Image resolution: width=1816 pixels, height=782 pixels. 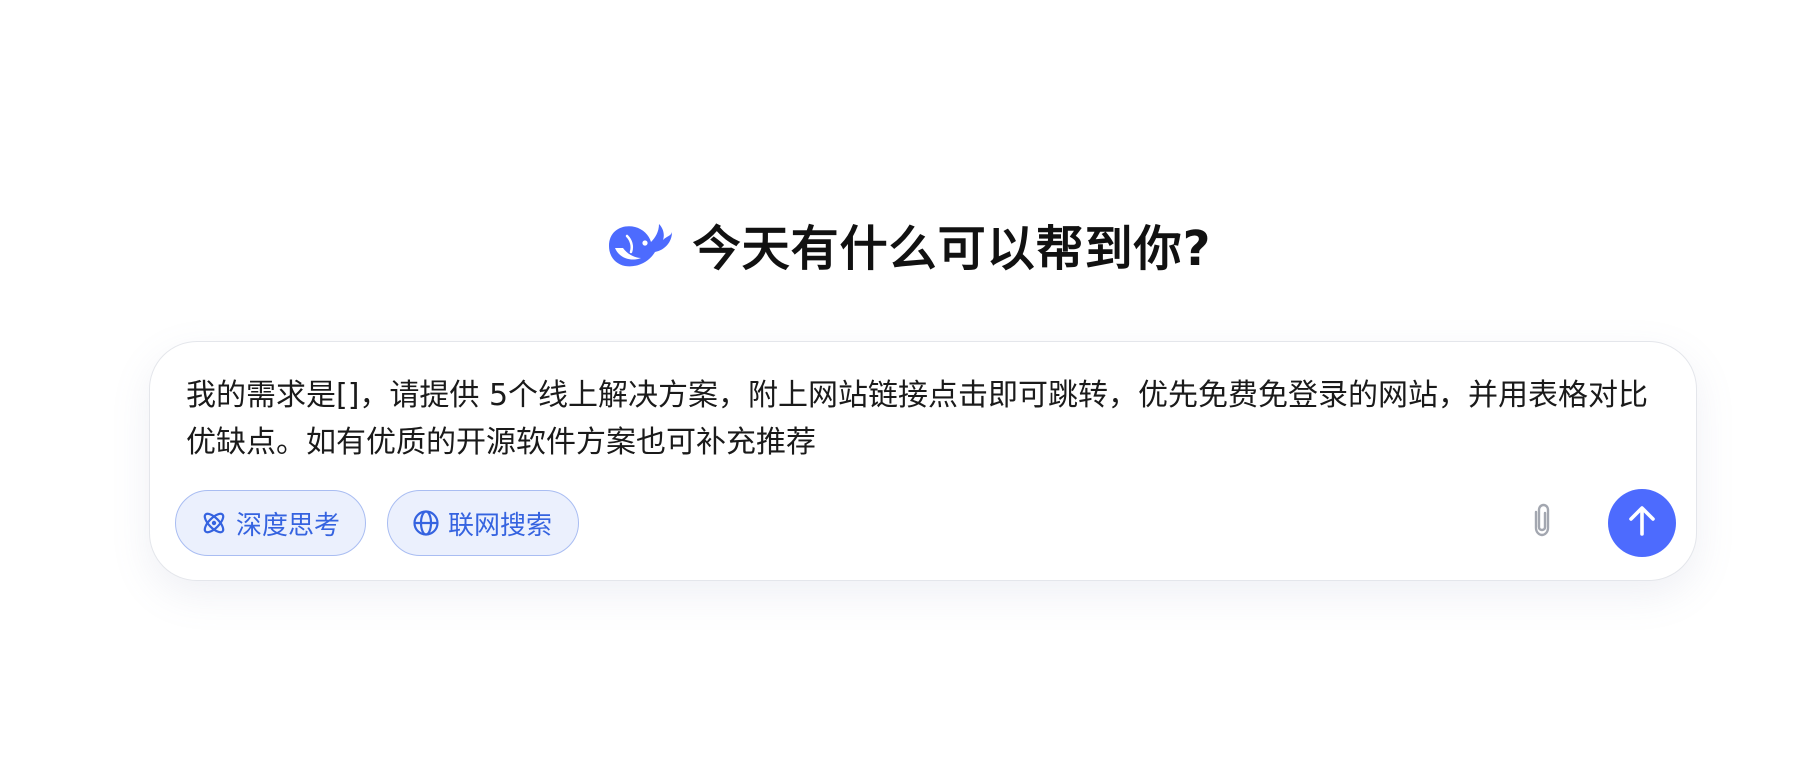 I want to click on arrow-up-icon, so click(x=1642, y=523).